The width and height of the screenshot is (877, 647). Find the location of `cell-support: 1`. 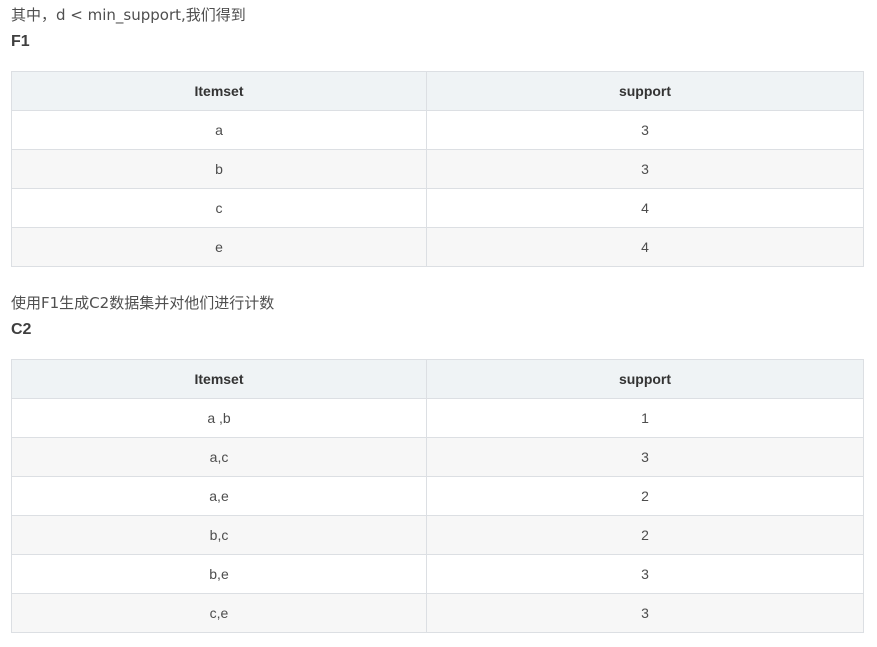

cell-support: 1 is located at coordinates (645, 418).